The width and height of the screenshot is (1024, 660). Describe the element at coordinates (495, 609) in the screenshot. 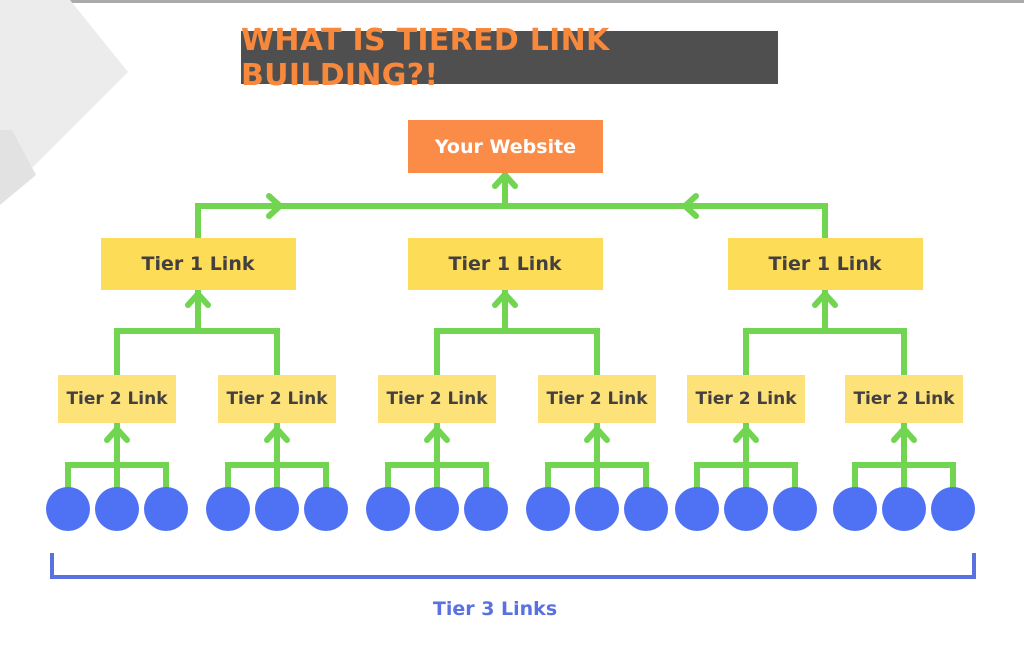

I see `tier3-links-label: Tier 3 Links` at that location.